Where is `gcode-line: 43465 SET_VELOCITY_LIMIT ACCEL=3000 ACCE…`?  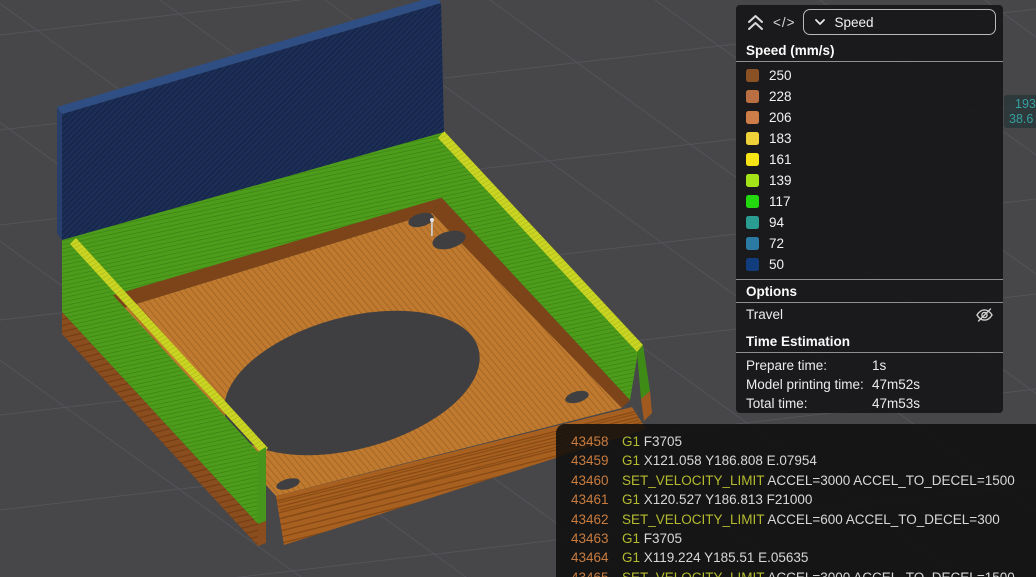 gcode-line: 43465 SET_VELOCITY_LIMIT ACCEL=3000 ACCE… is located at coordinates (803, 572).